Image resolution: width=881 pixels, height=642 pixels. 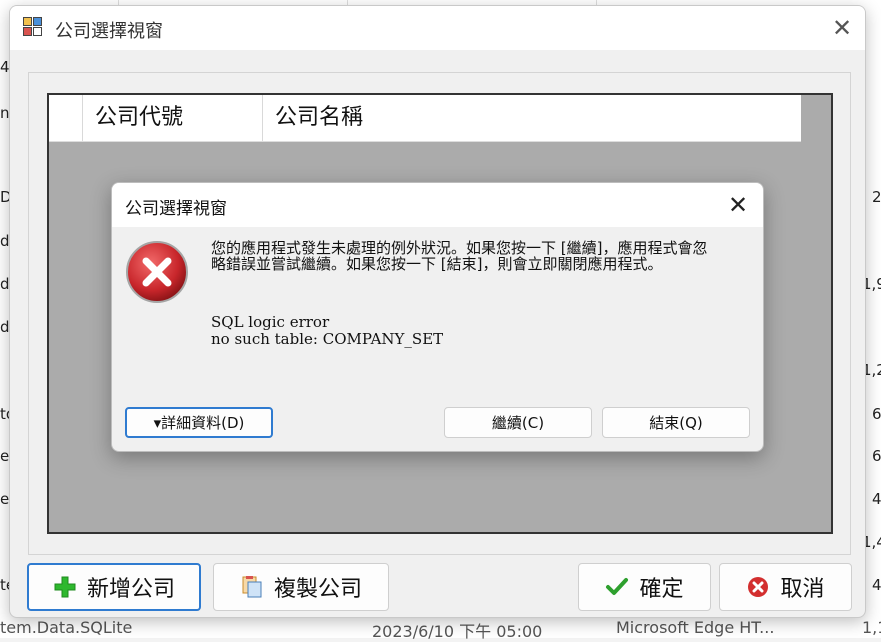 I want to click on bg-file-size: 1,1, so click(x=871, y=627).